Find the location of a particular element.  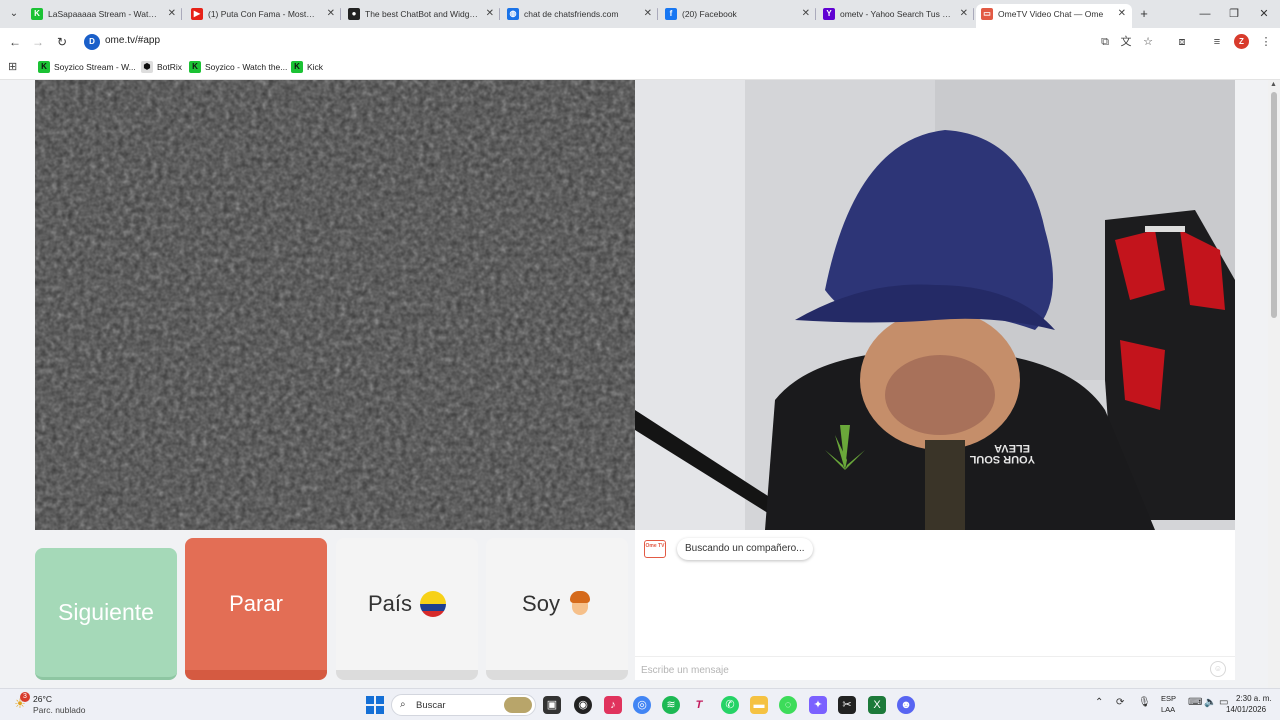

chat-panel: Ome TV Buscando un compañero... ☺ is located at coordinates (935, 605).